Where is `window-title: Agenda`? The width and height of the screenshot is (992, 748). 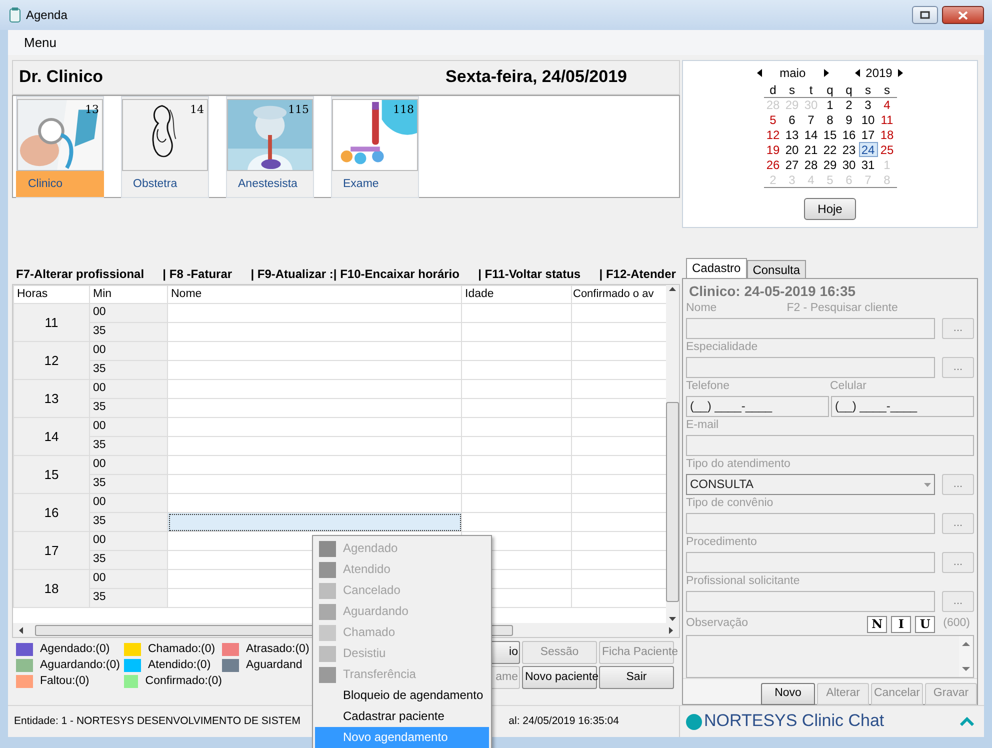 window-title: Agenda is located at coordinates (47, 15).